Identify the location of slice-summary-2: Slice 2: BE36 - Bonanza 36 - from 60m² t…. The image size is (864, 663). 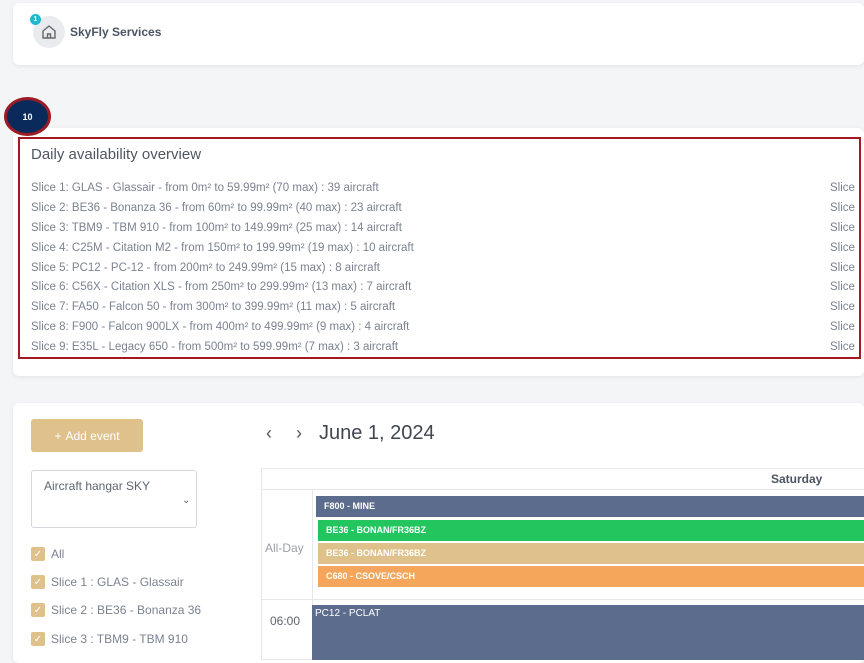
(216, 208).